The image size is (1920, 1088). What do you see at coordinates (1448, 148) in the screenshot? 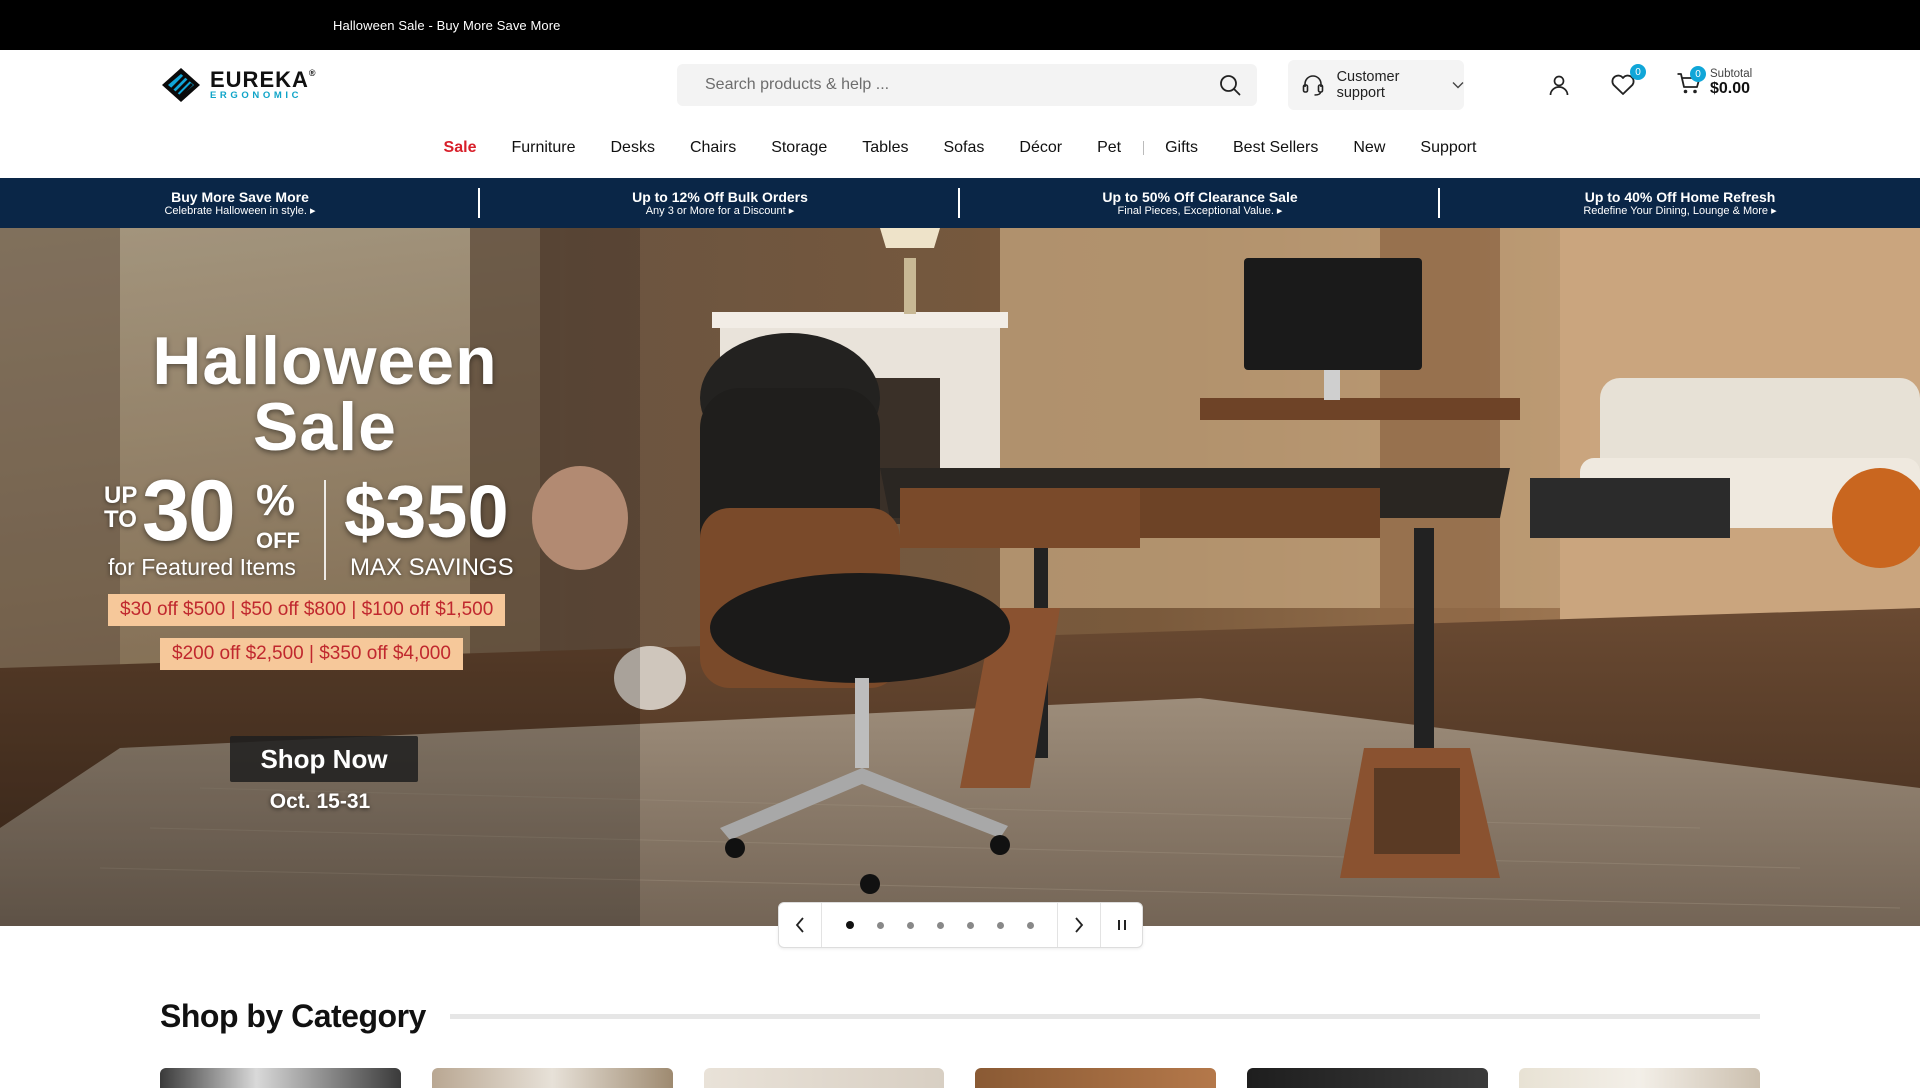
I see `nav-item-support: Support` at bounding box center [1448, 148].